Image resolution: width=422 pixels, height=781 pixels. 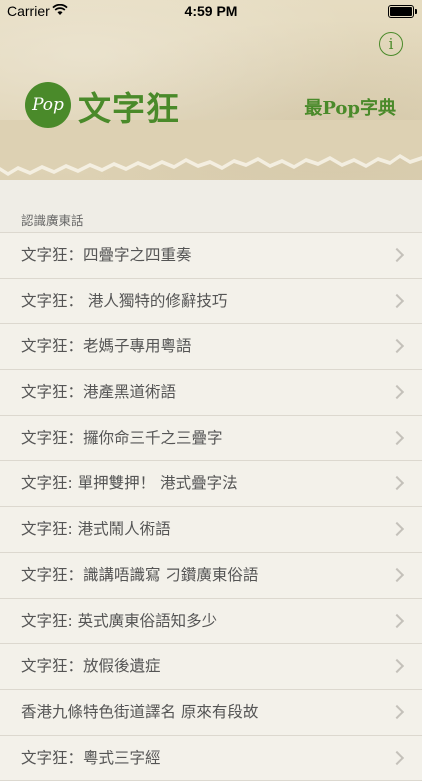 I want to click on list-item: 文字狂：攞你命三千之三疊字, so click(x=211, y=439).